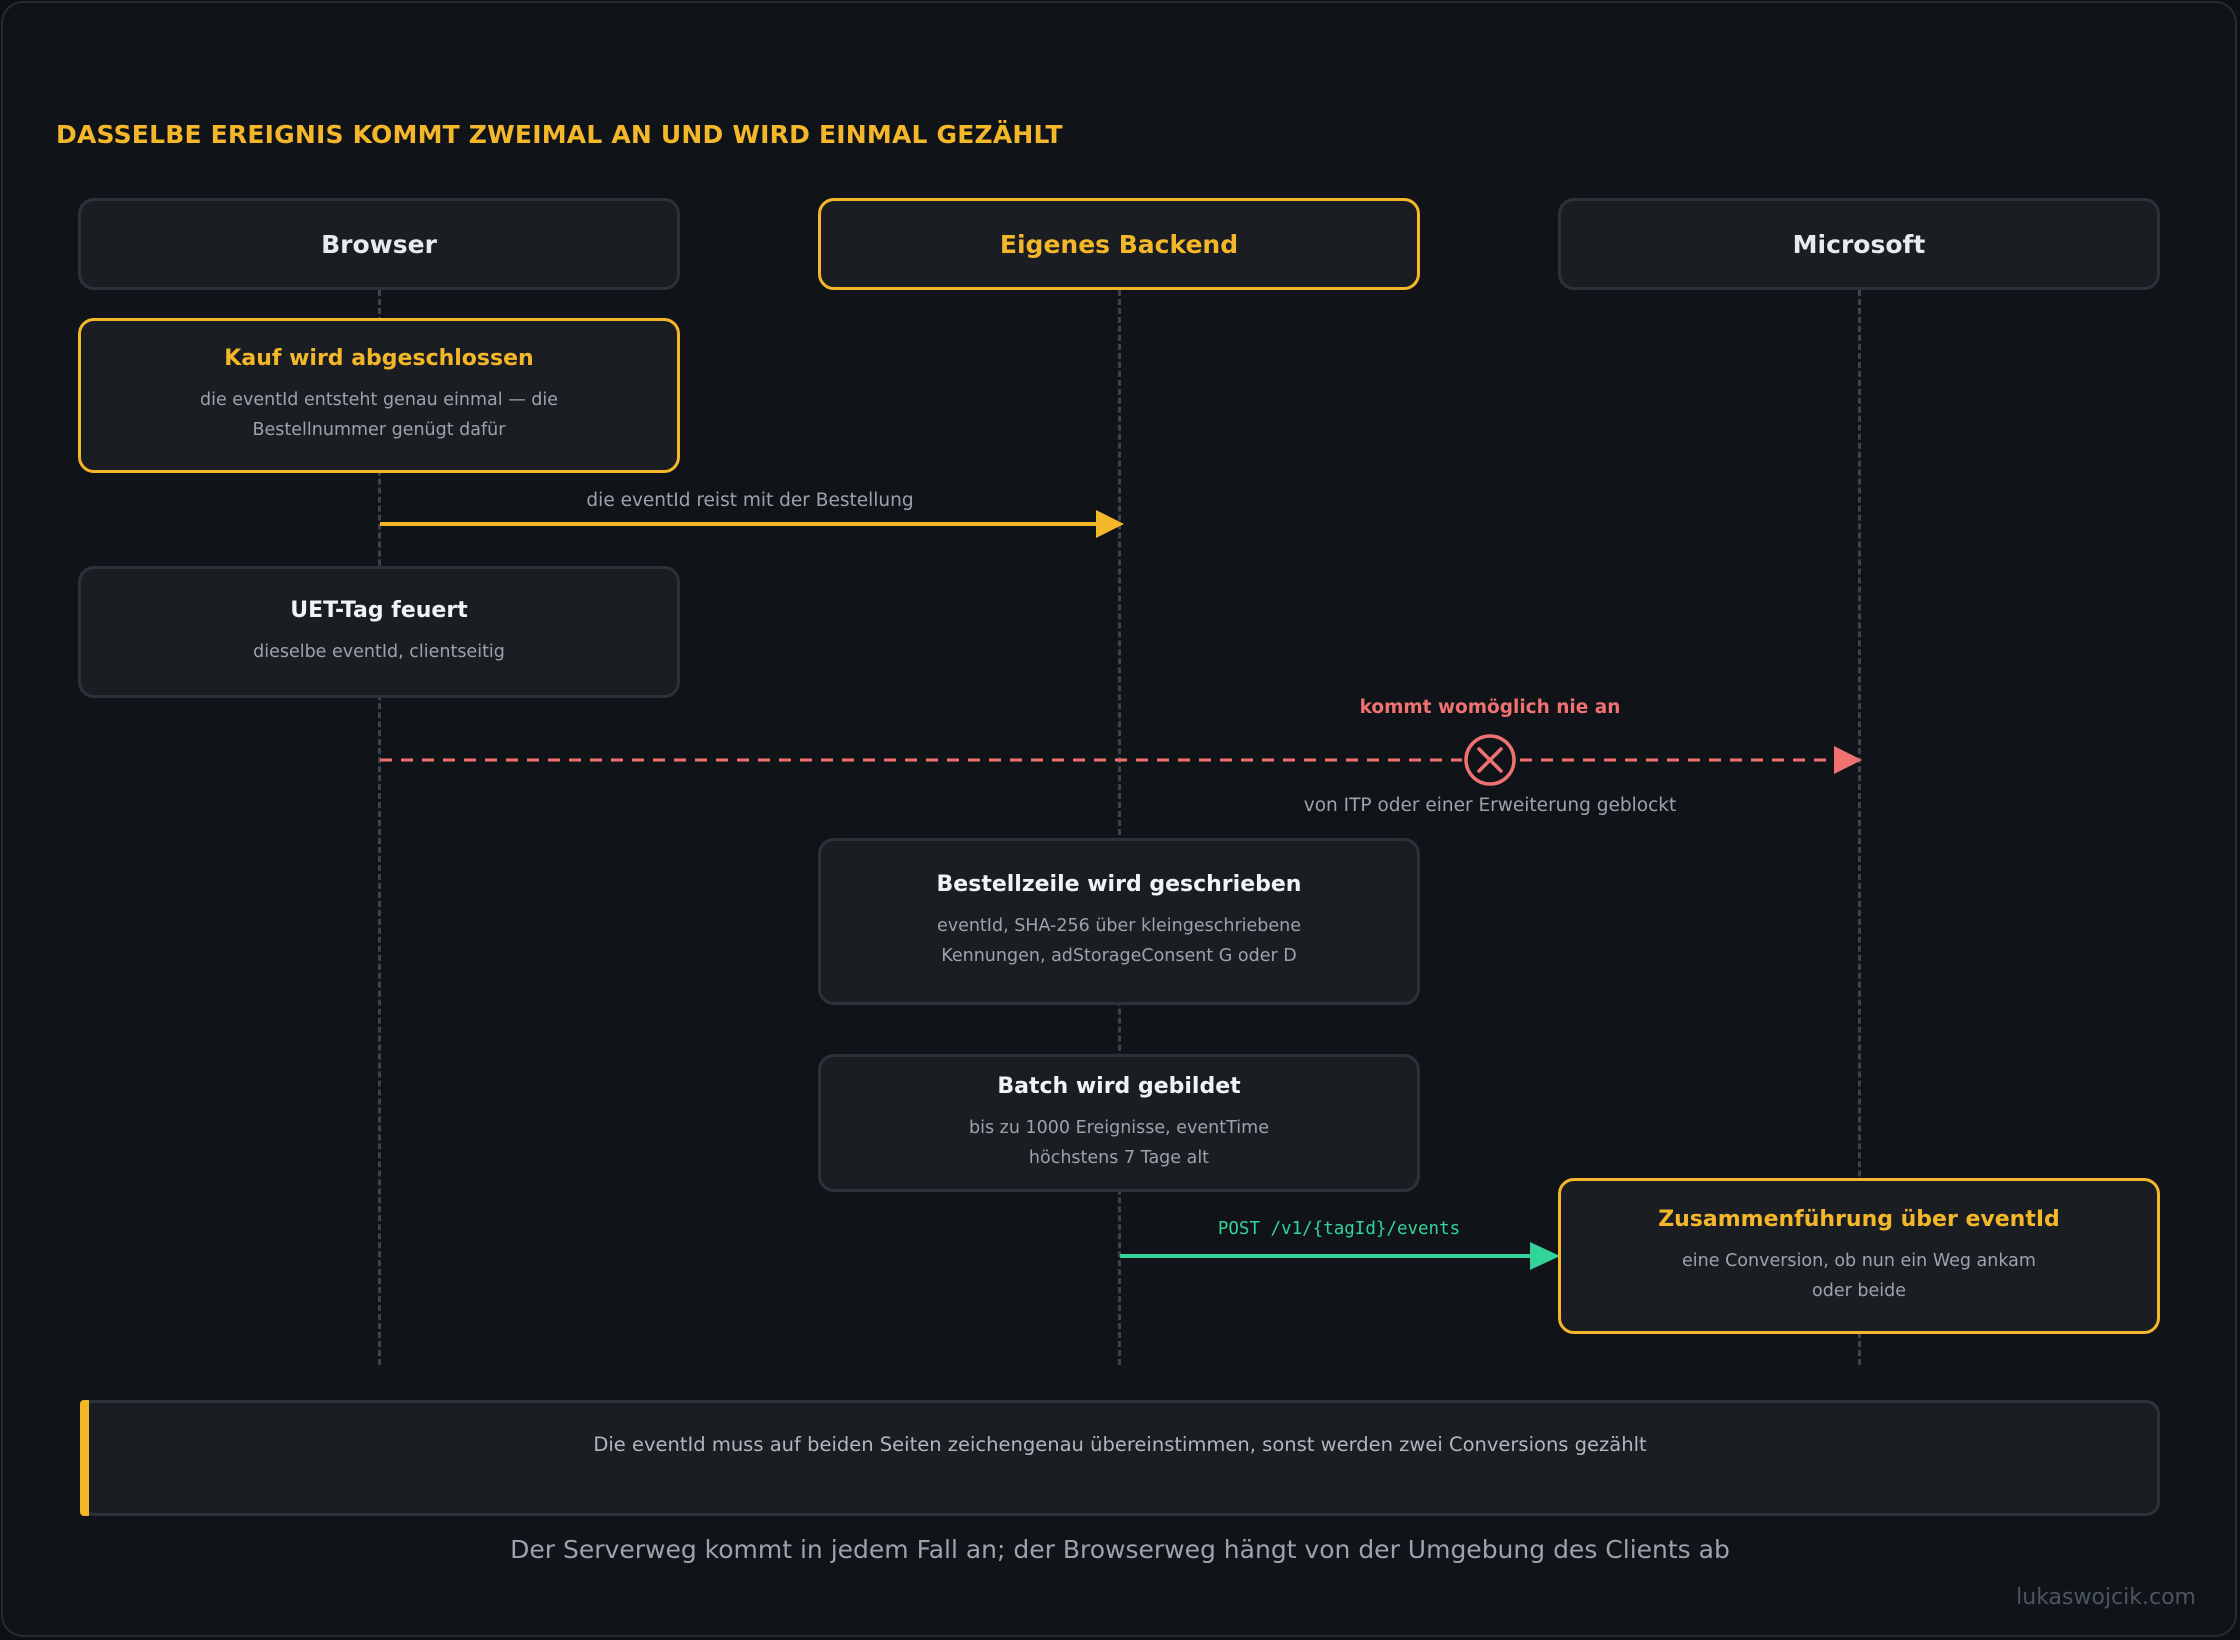 The width and height of the screenshot is (2240, 1640). I want to click on watermark: lukaswojcik.com, so click(2106, 1597).